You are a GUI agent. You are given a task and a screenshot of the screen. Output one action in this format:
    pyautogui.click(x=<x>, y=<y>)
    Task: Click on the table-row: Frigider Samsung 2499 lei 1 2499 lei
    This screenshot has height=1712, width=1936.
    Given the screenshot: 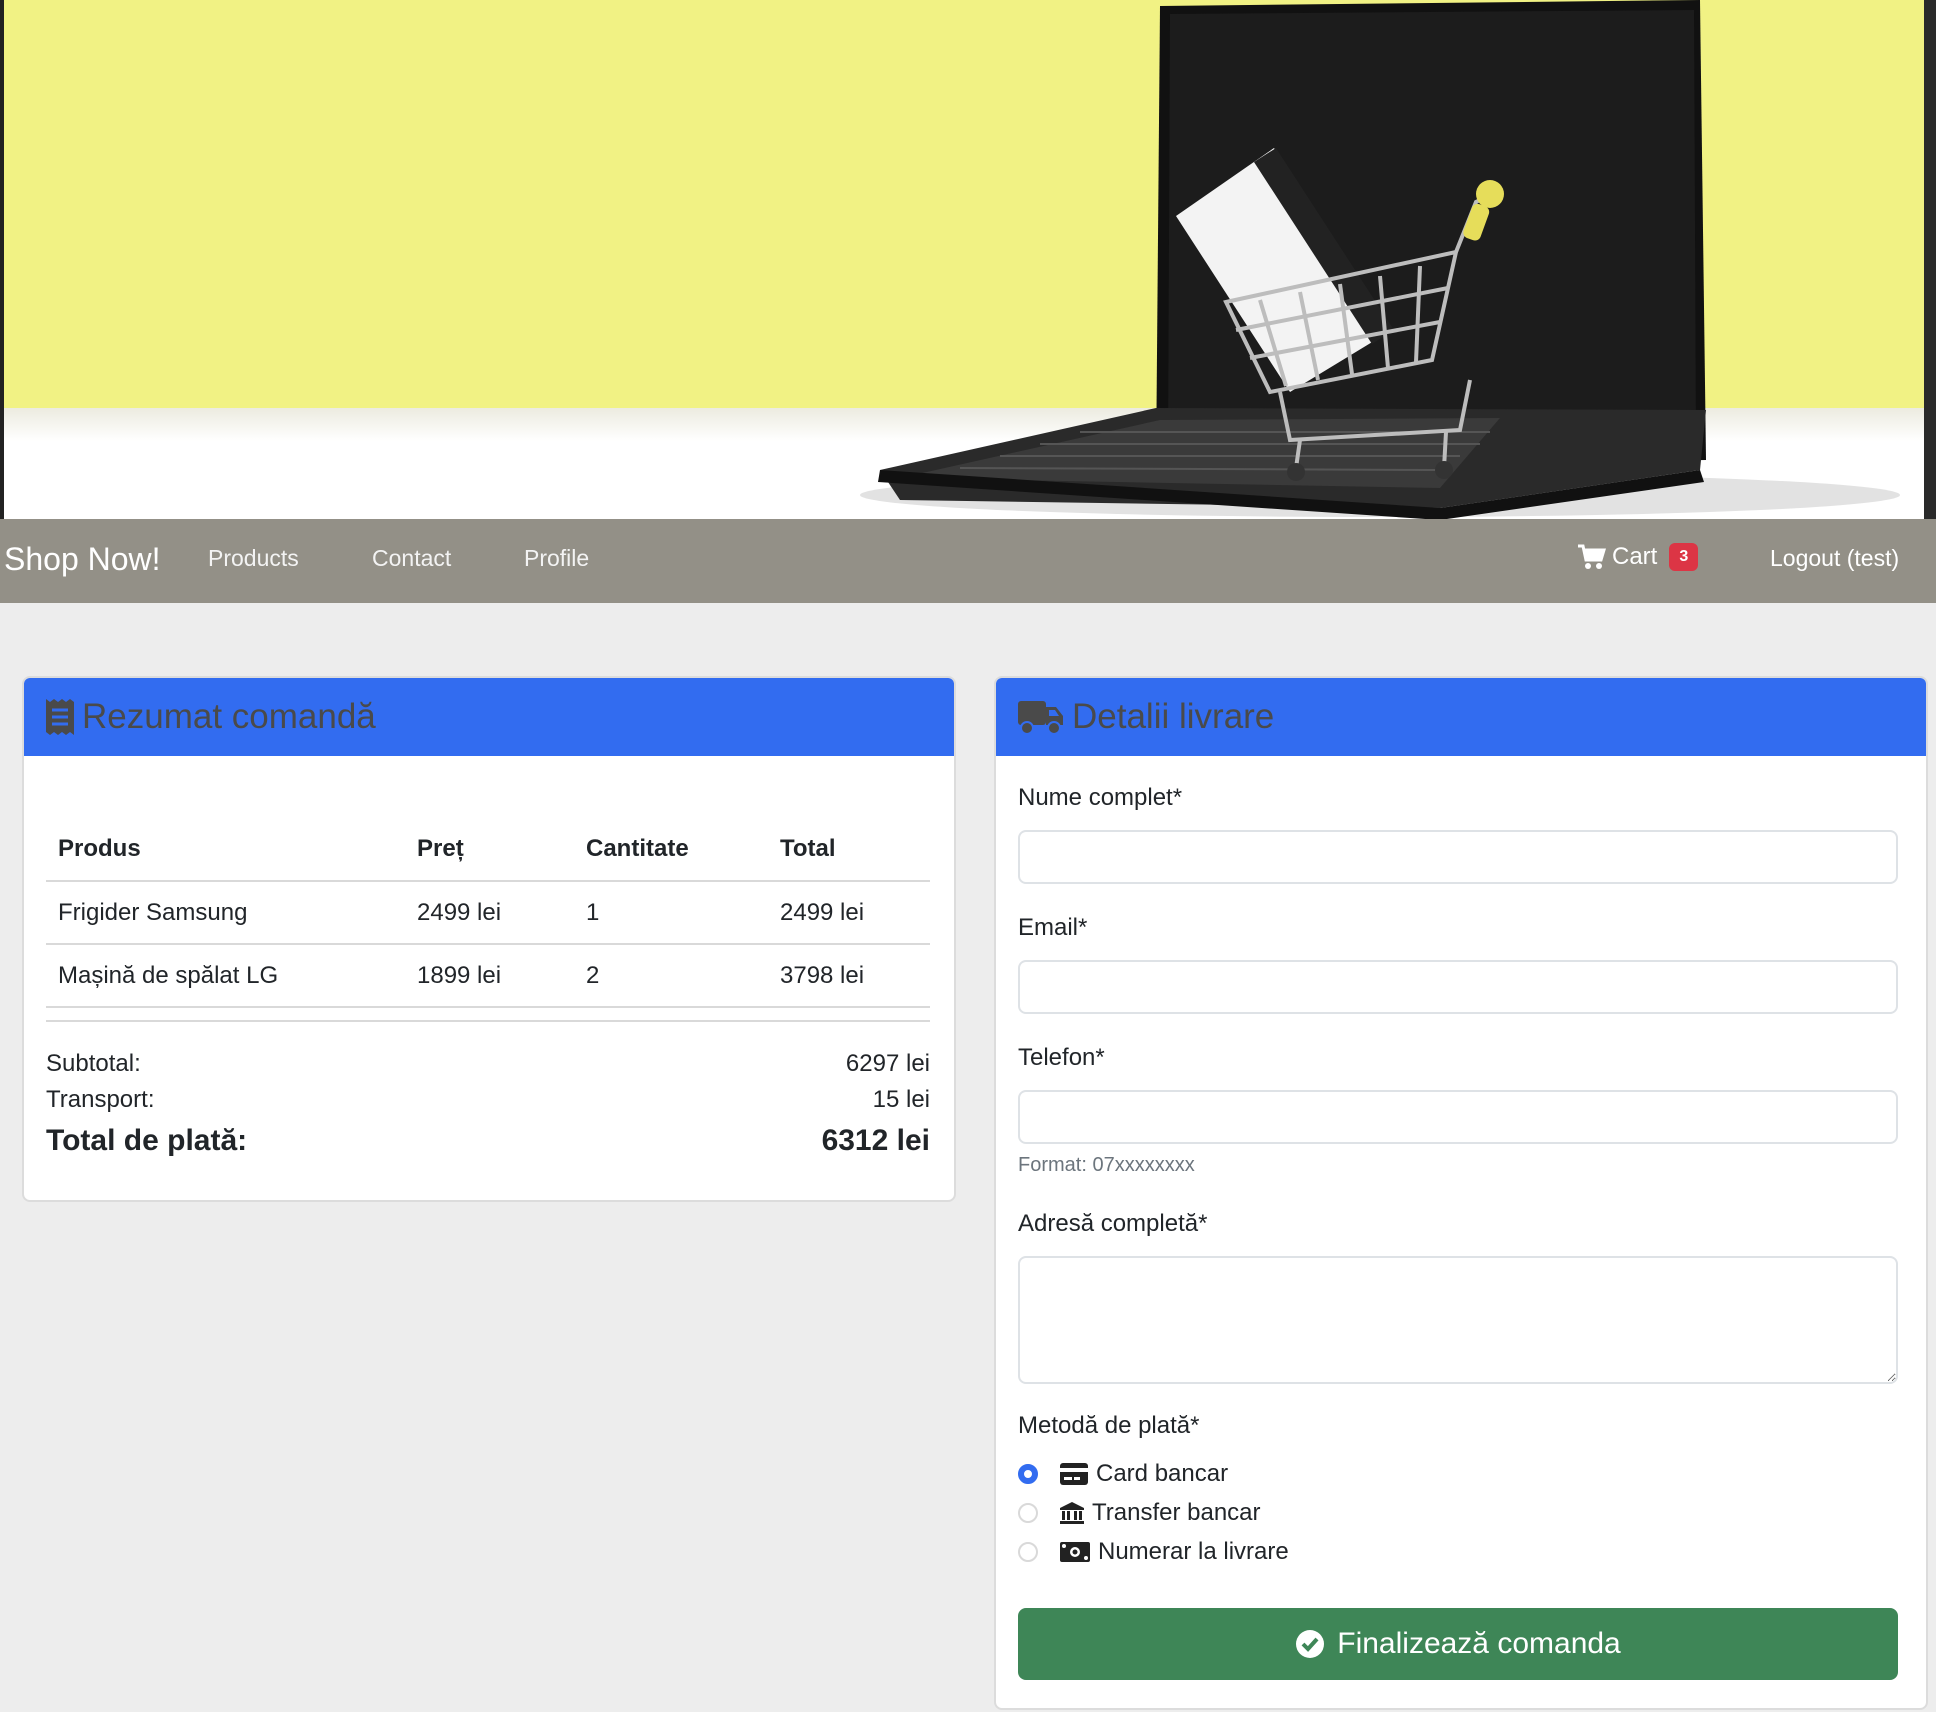 What is the action you would take?
    pyautogui.click(x=488, y=913)
    